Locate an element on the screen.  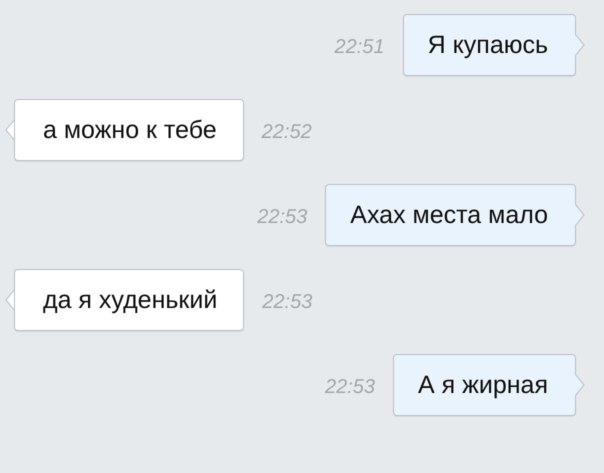
sent-message-bubble: Ахах места мало is located at coordinates (450, 215).